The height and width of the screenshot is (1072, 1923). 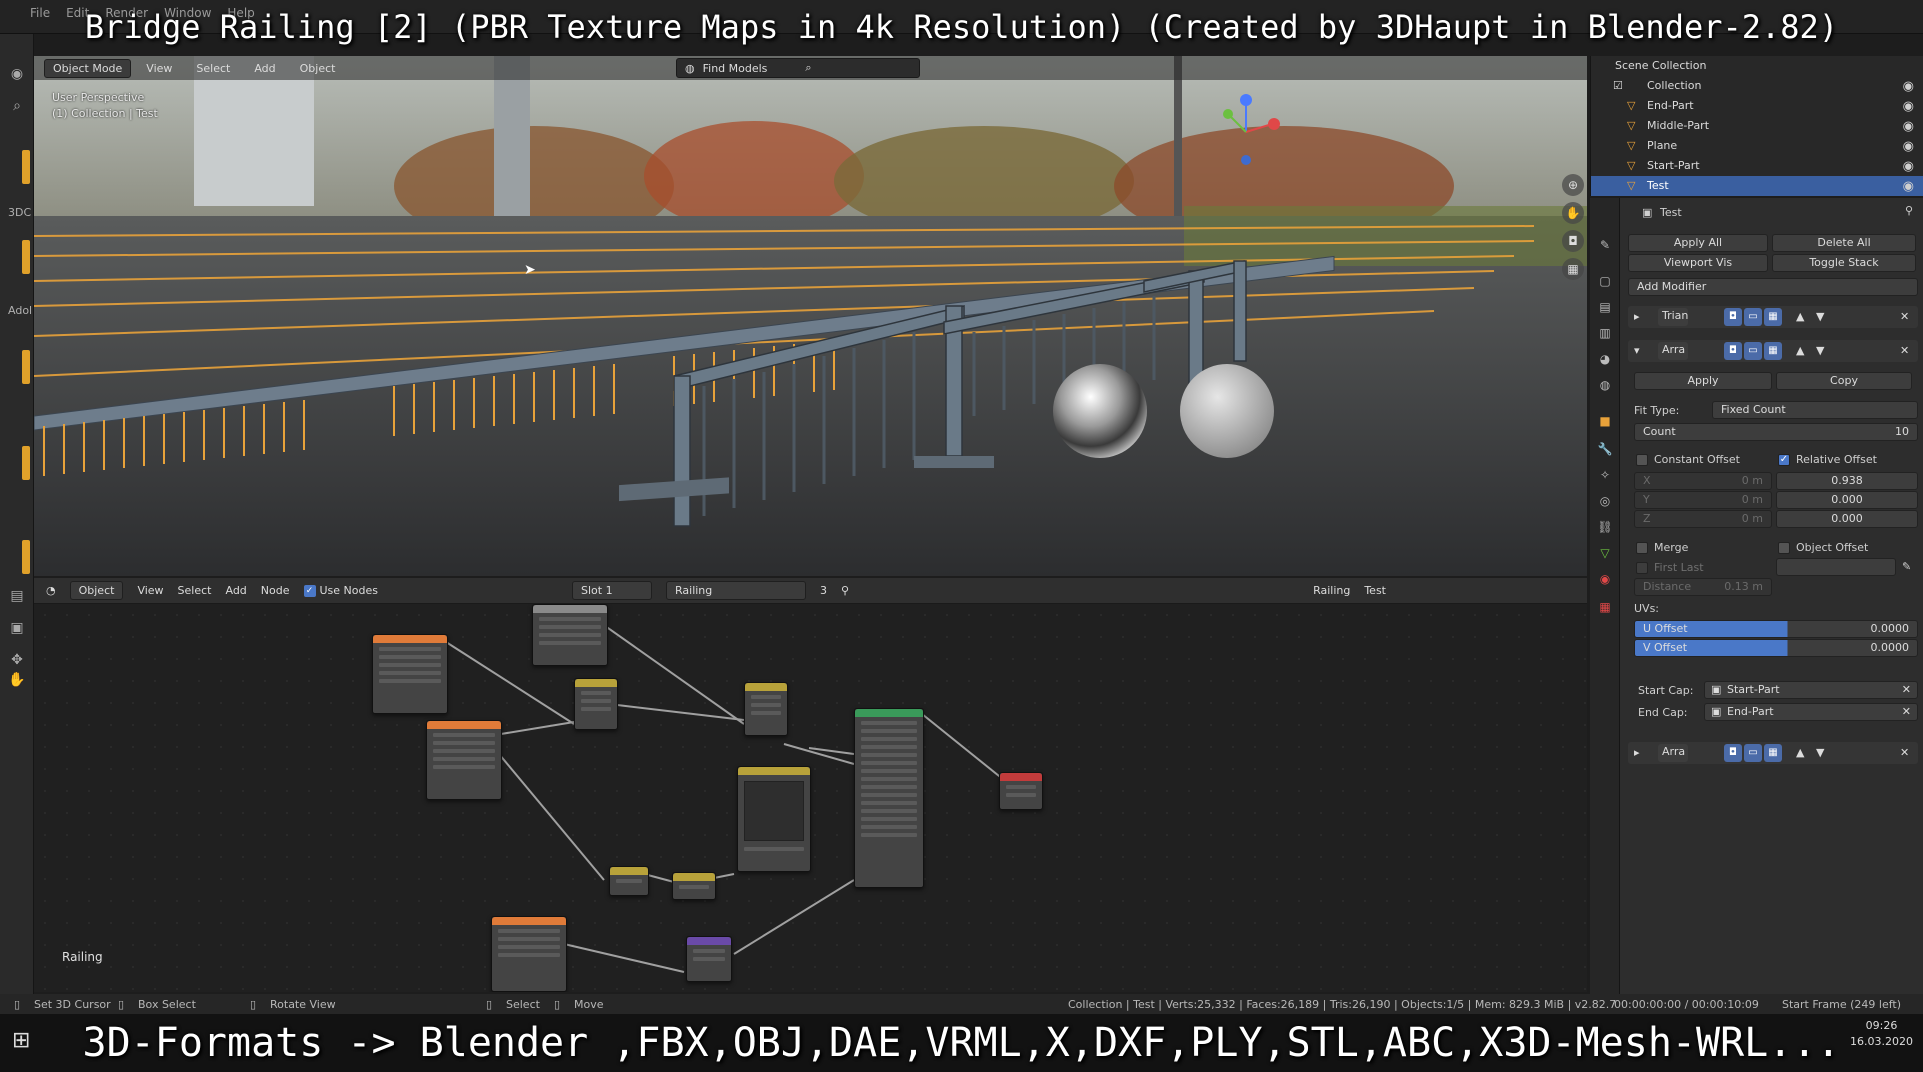 What do you see at coordinates (1757, 106) in the screenshot?
I see `outliner-item: ▽ End-Part ◉` at bounding box center [1757, 106].